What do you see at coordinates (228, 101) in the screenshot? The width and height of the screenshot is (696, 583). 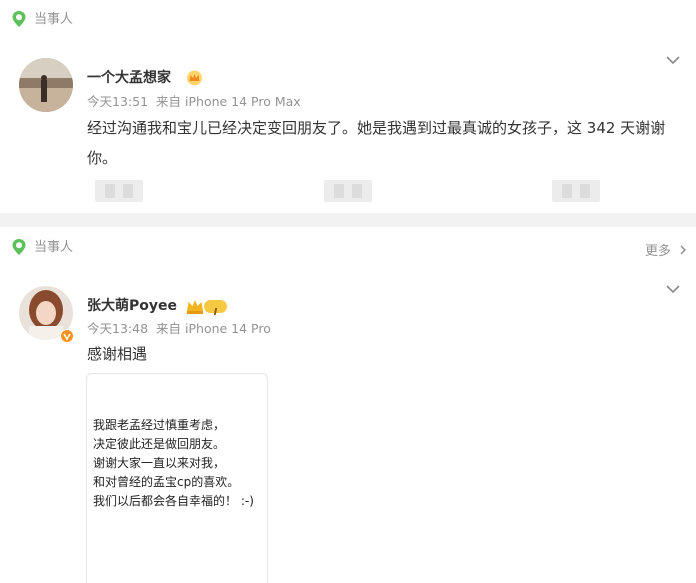 I see `post-source: 来自 iPhone 14 Pro Max` at bounding box center [228, 101].